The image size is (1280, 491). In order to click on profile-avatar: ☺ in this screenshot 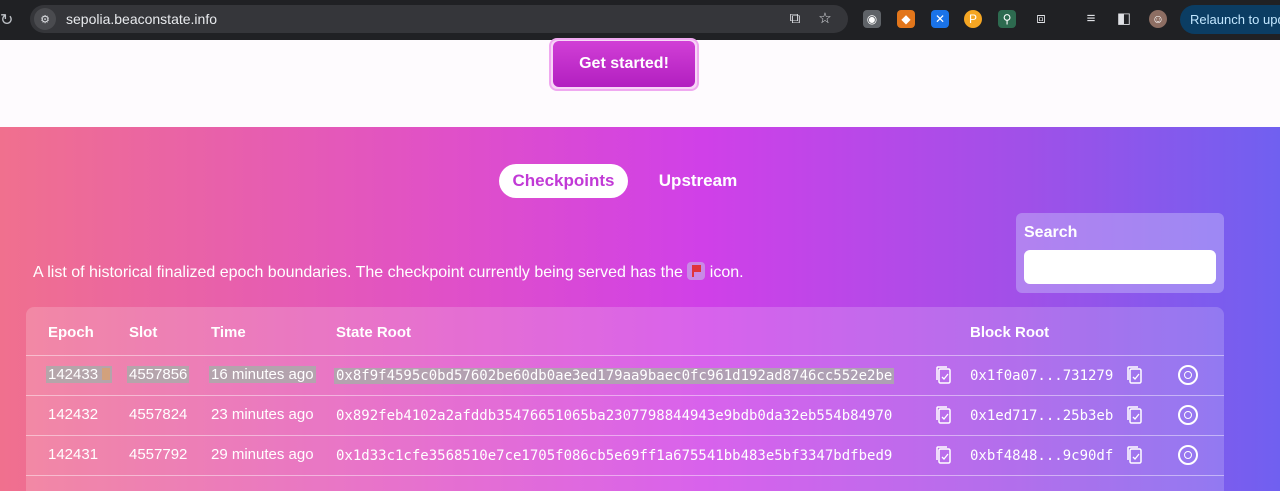, I will do `click(1158, 19)`.